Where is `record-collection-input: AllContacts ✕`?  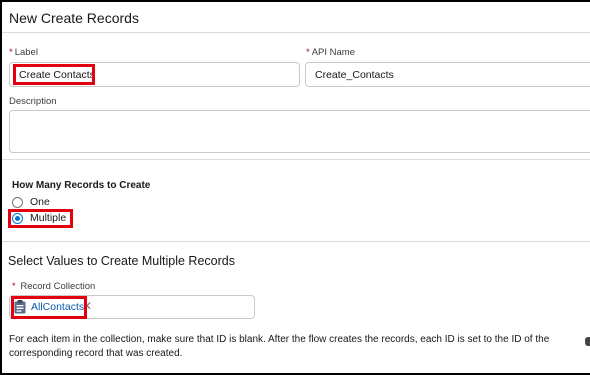 record-collection-input: AllContacts ✕ is located at coordinates (132, 307).